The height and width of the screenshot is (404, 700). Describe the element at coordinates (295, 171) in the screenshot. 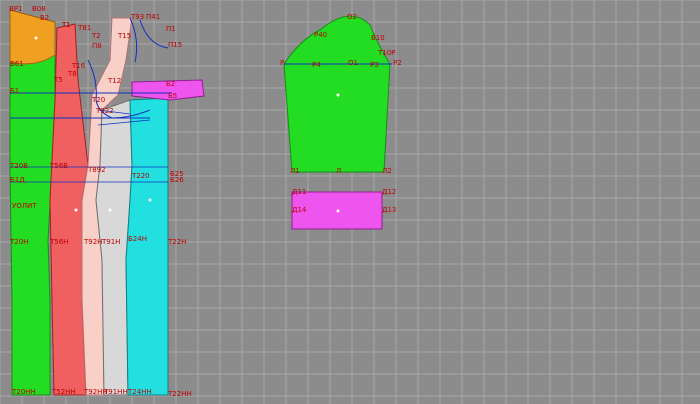

I see `point-label: Л1` at that location.